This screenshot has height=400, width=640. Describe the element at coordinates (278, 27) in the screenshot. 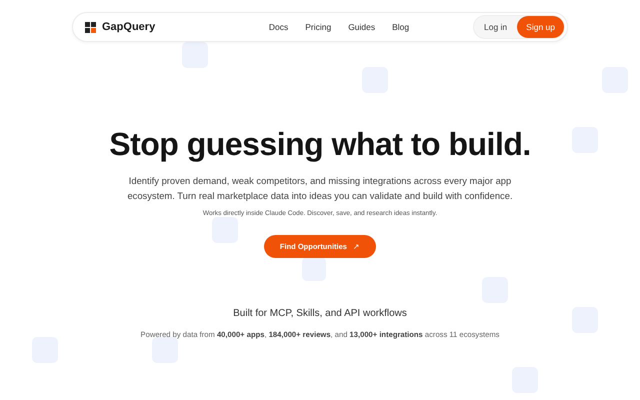

I see `nav-link: Docs` at that location.